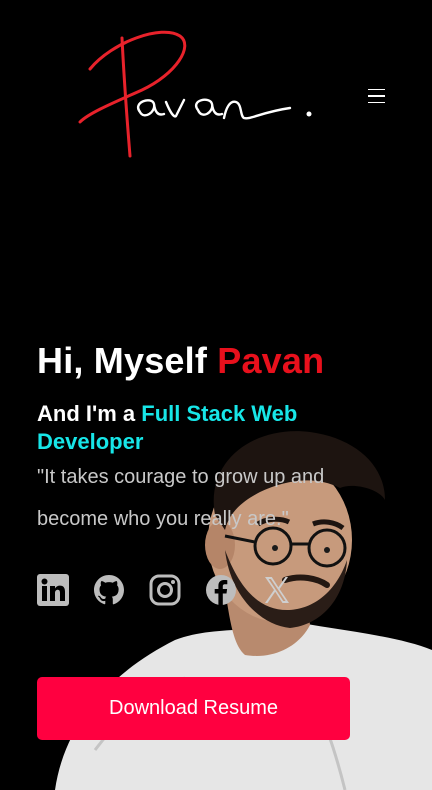 This screenshot has height=790, width=432. Describe the element at coordinates (109, 590) in the screenshot. I see `github-icon` at that location.